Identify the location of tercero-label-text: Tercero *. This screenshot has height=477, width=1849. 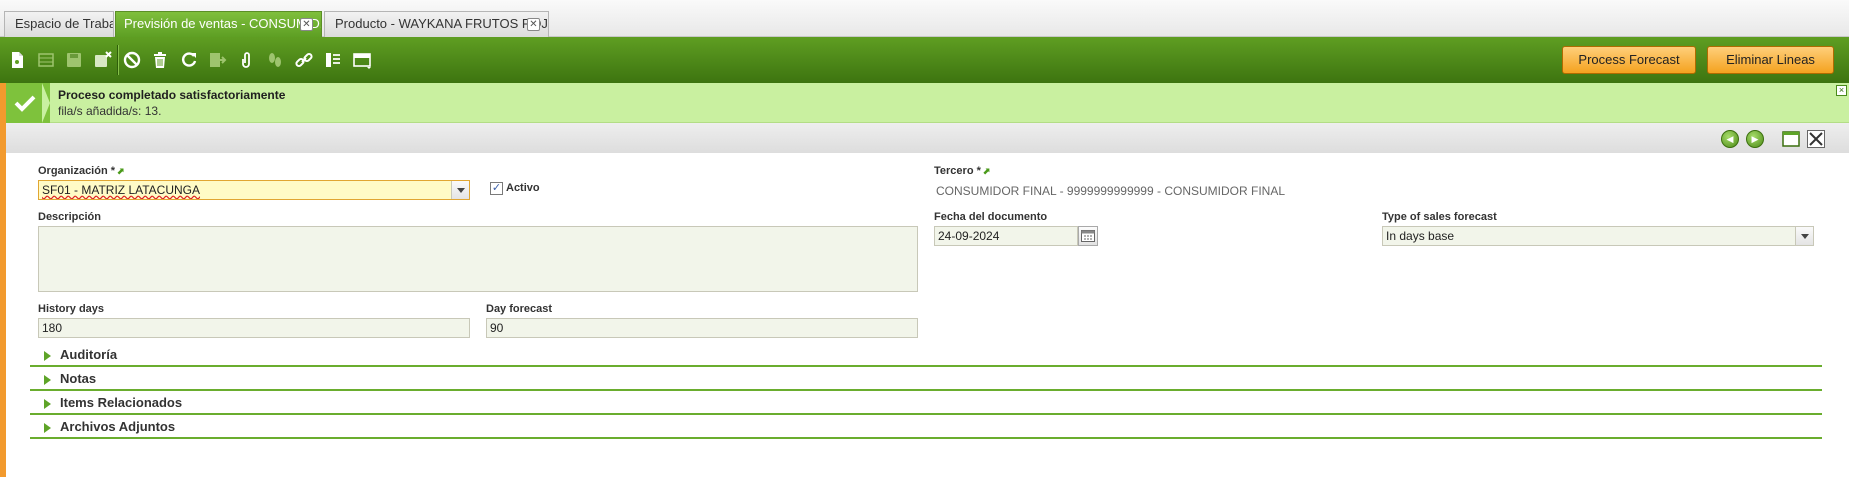
(957, 171).